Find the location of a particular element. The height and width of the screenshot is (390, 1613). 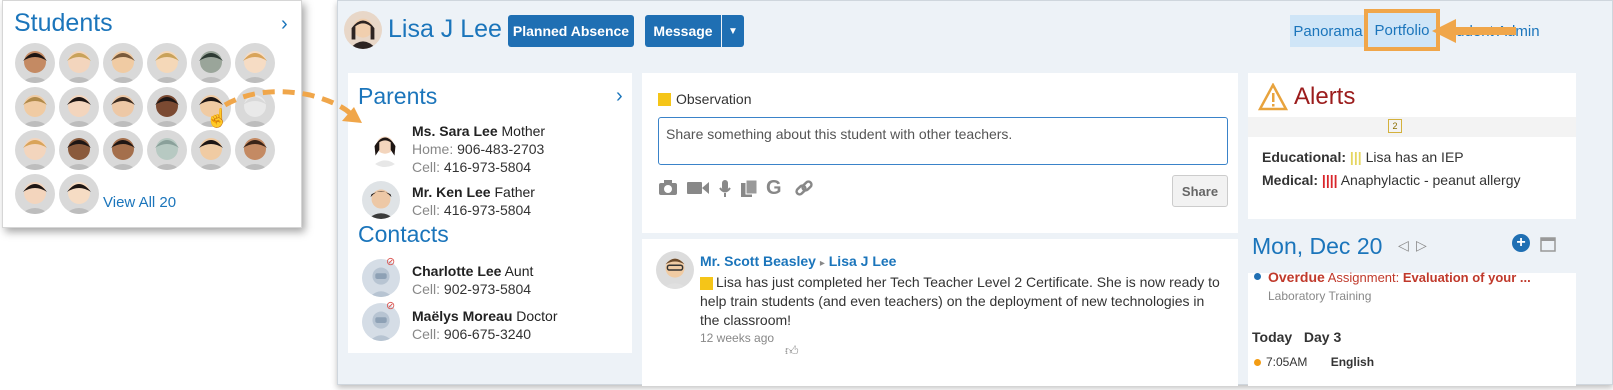

schedule-item: 7:05AM English is located at coordinates (1320, 362).